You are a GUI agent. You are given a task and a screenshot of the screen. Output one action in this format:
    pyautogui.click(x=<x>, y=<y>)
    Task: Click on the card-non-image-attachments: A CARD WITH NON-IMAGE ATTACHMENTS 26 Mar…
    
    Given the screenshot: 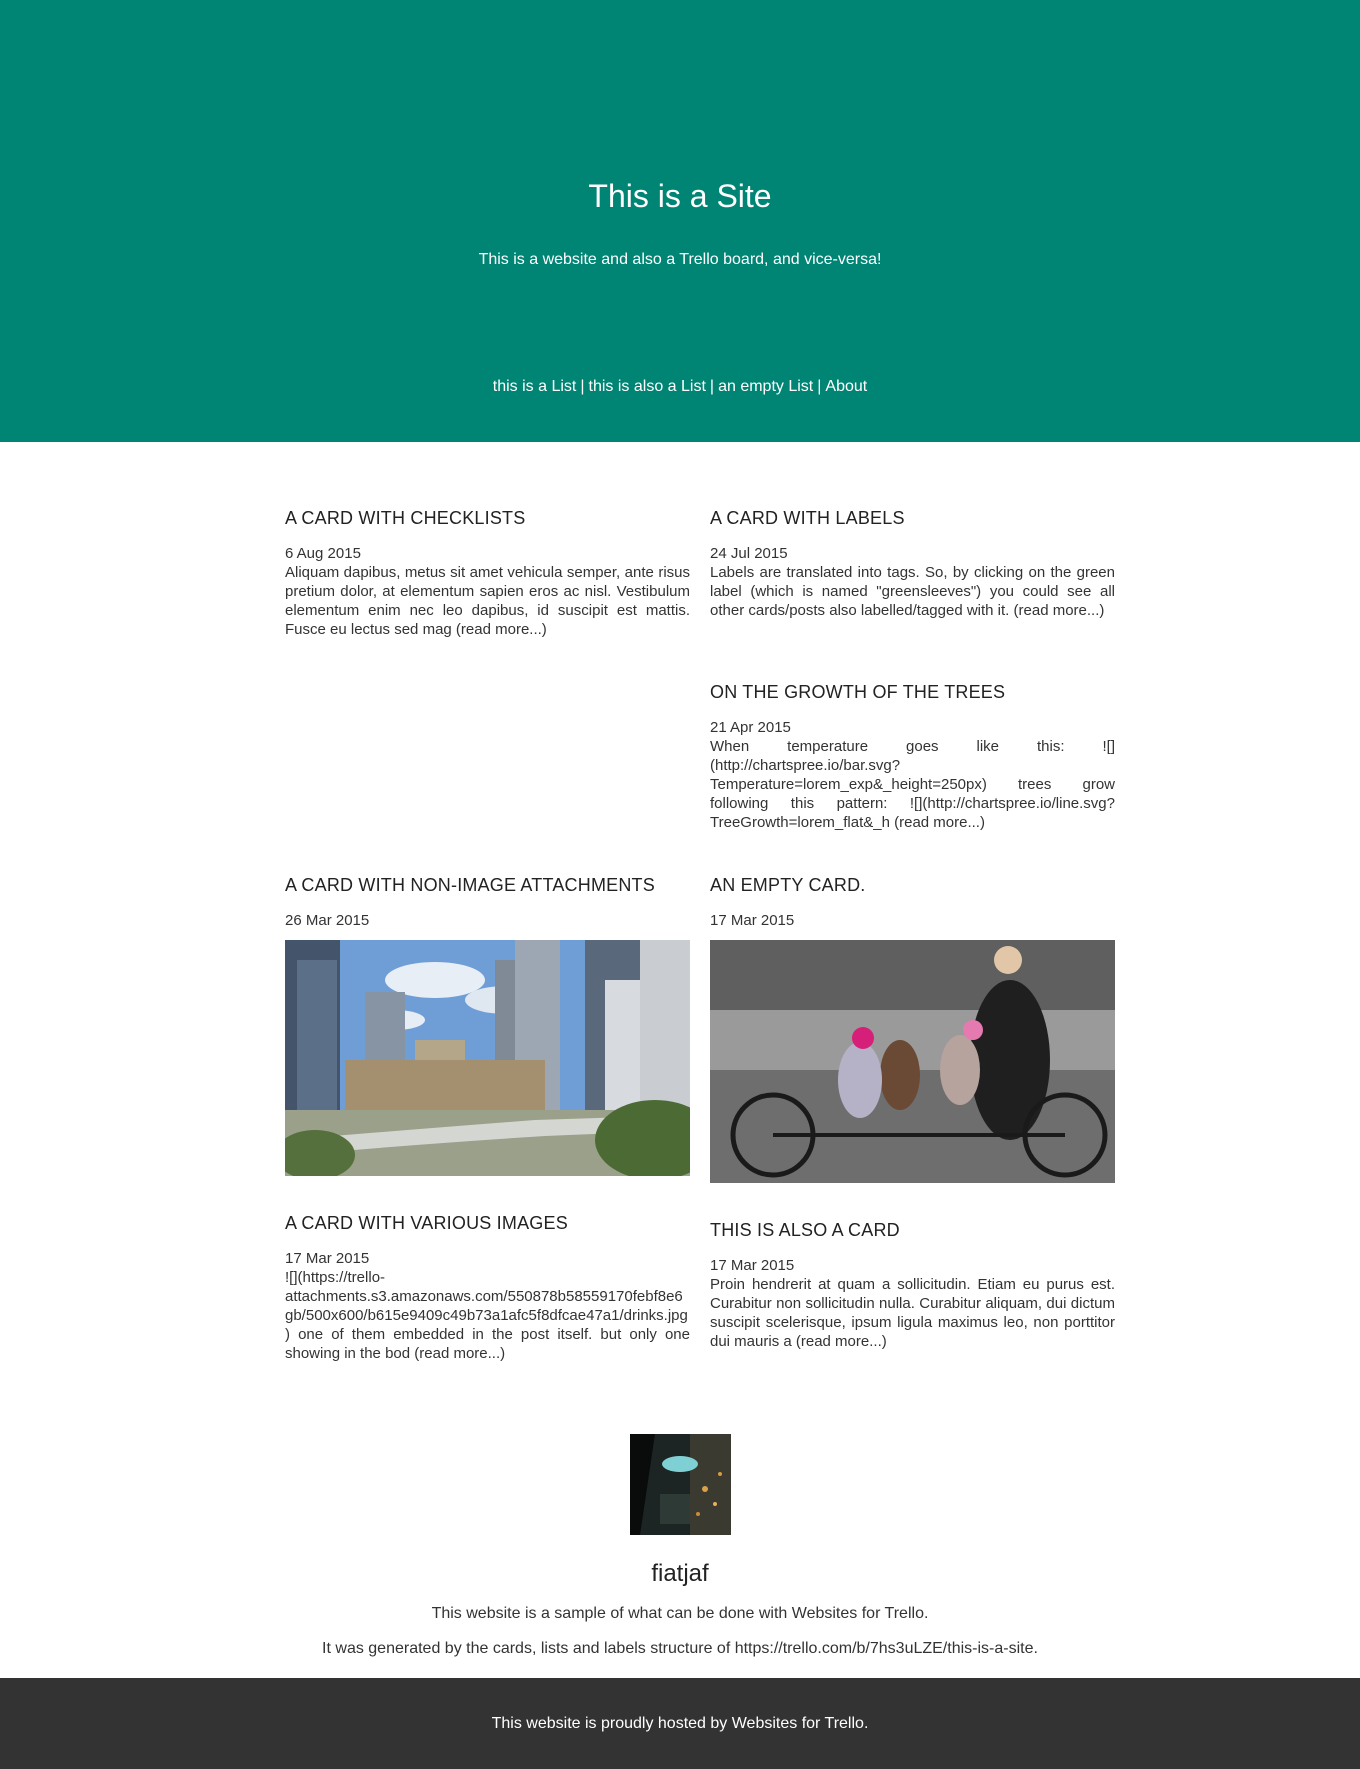 What is the action you would take?
    pyautogui.click(x=487, y=1024)
    